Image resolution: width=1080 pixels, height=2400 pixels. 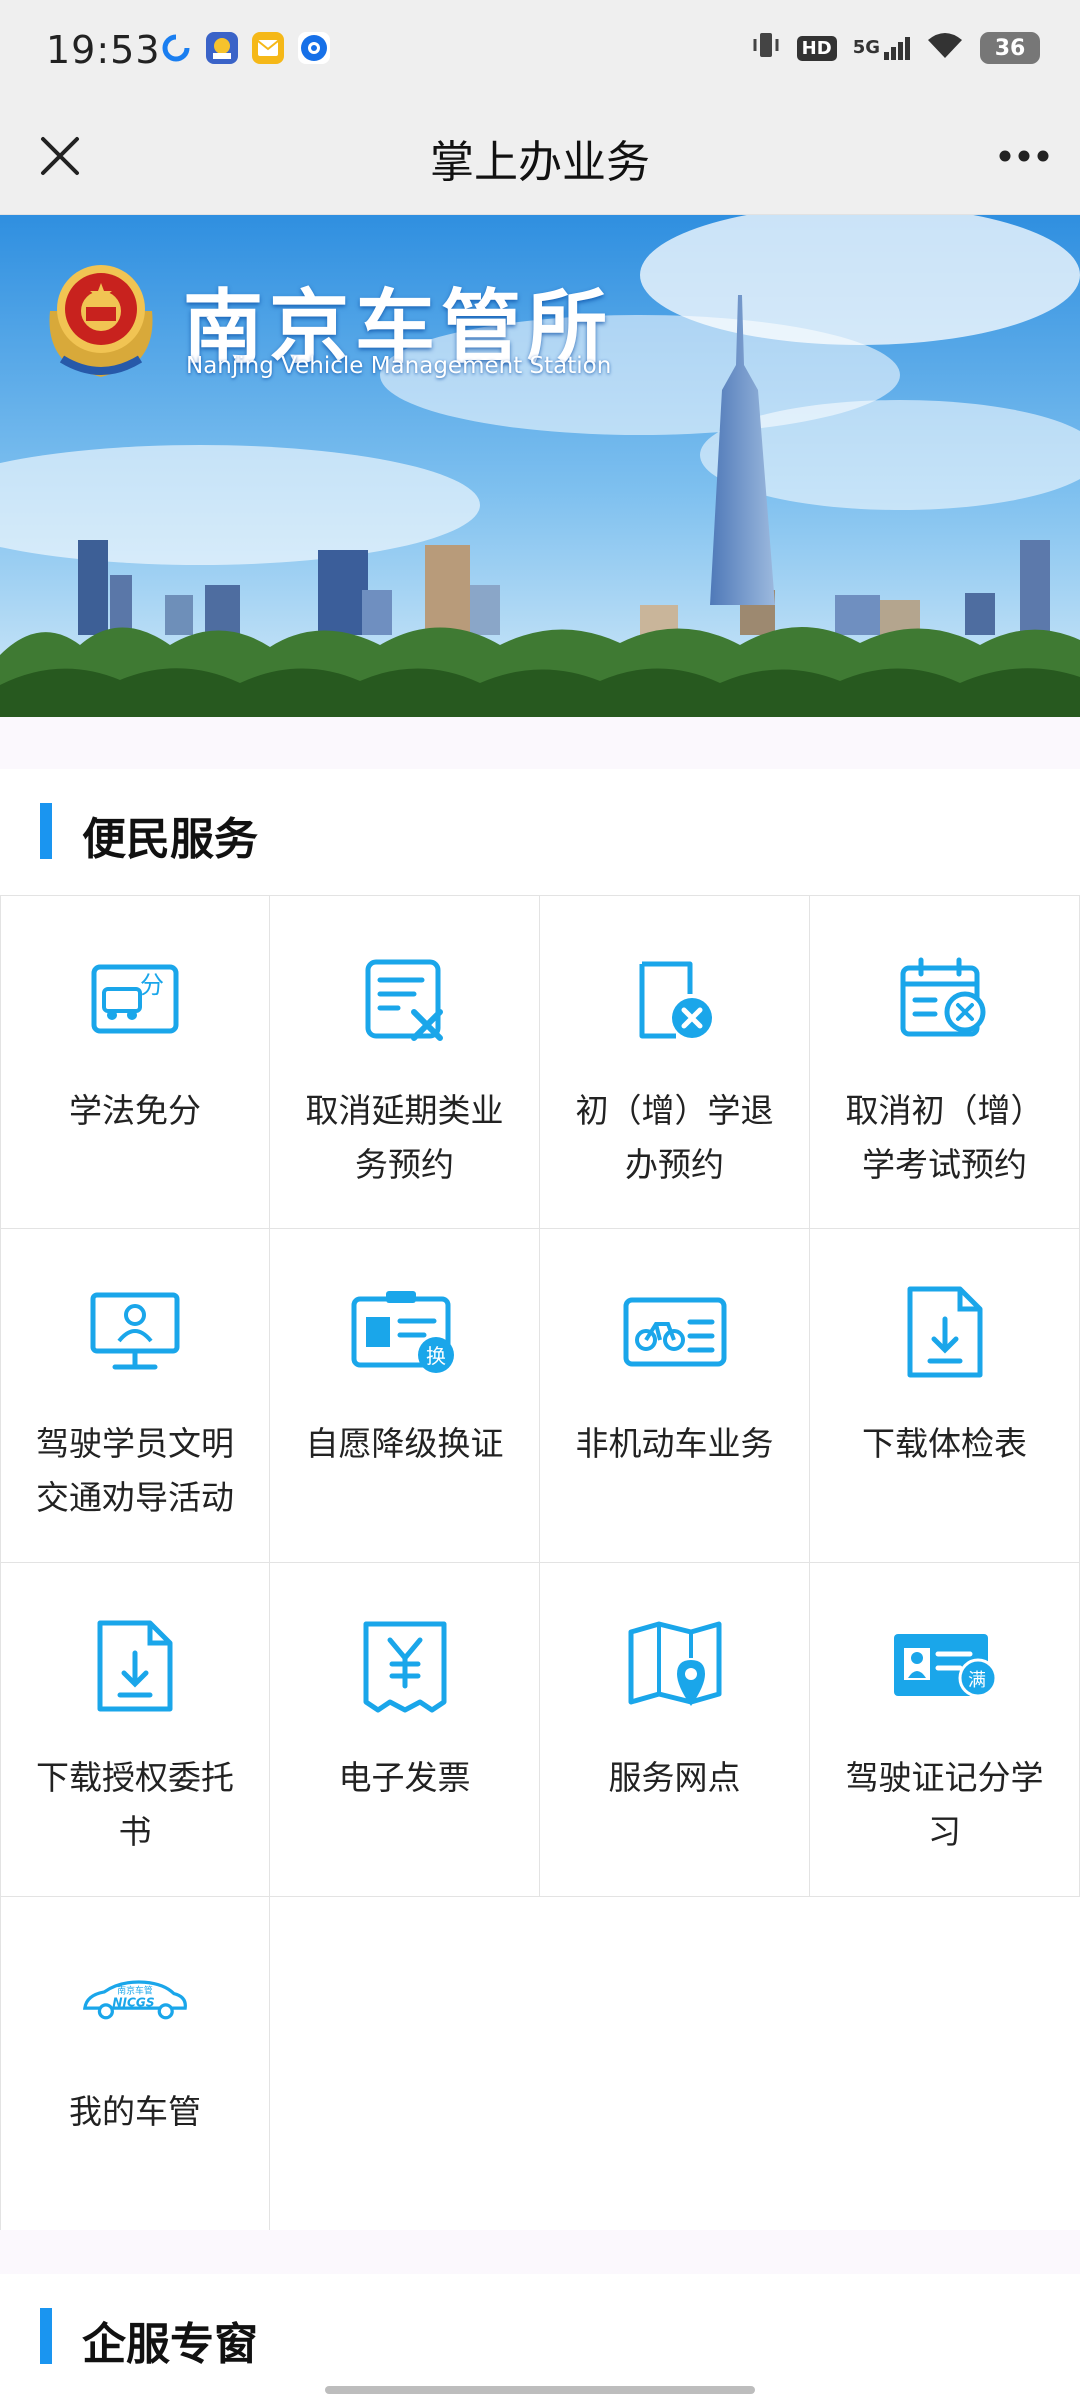 I want to click on more-button, so click(x=1024, y=156).